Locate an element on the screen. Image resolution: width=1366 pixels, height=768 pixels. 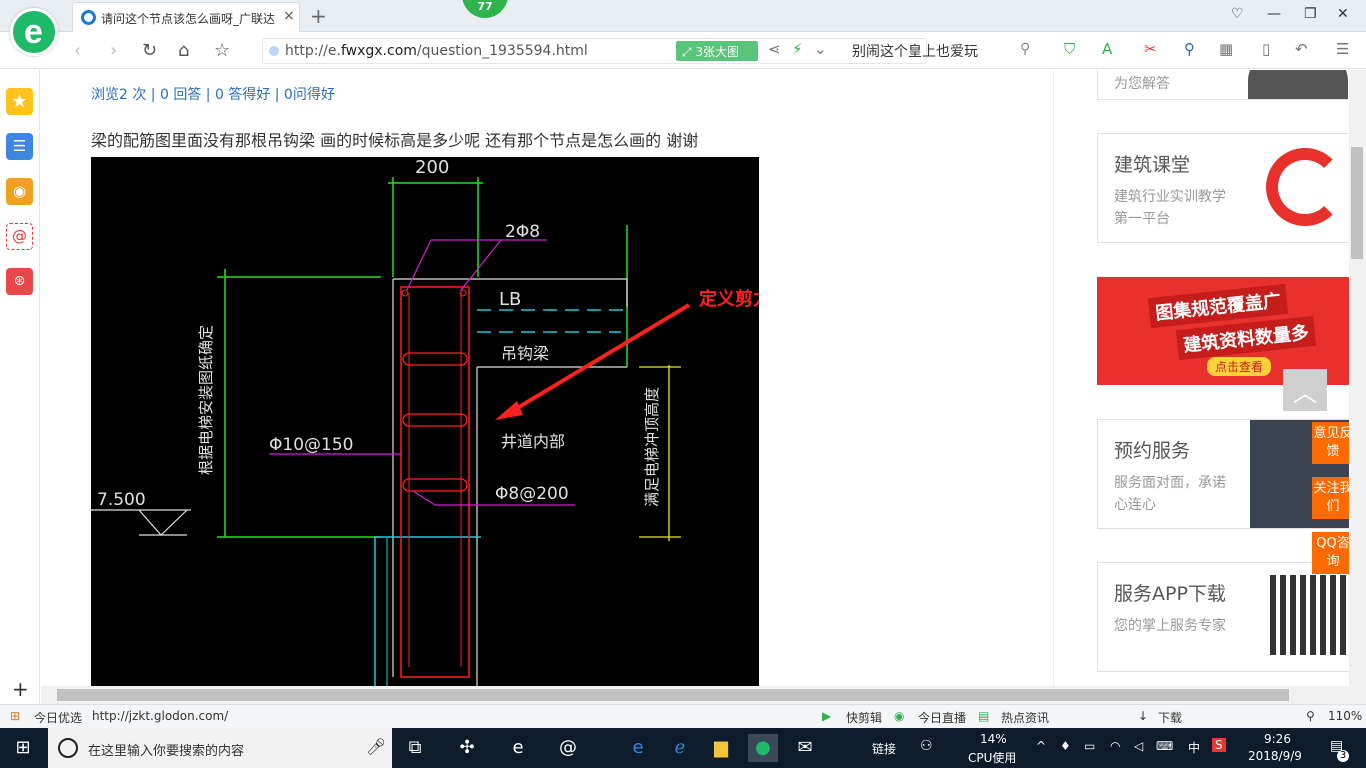
tray-link: 链接 is located at coordinates (884, 748).